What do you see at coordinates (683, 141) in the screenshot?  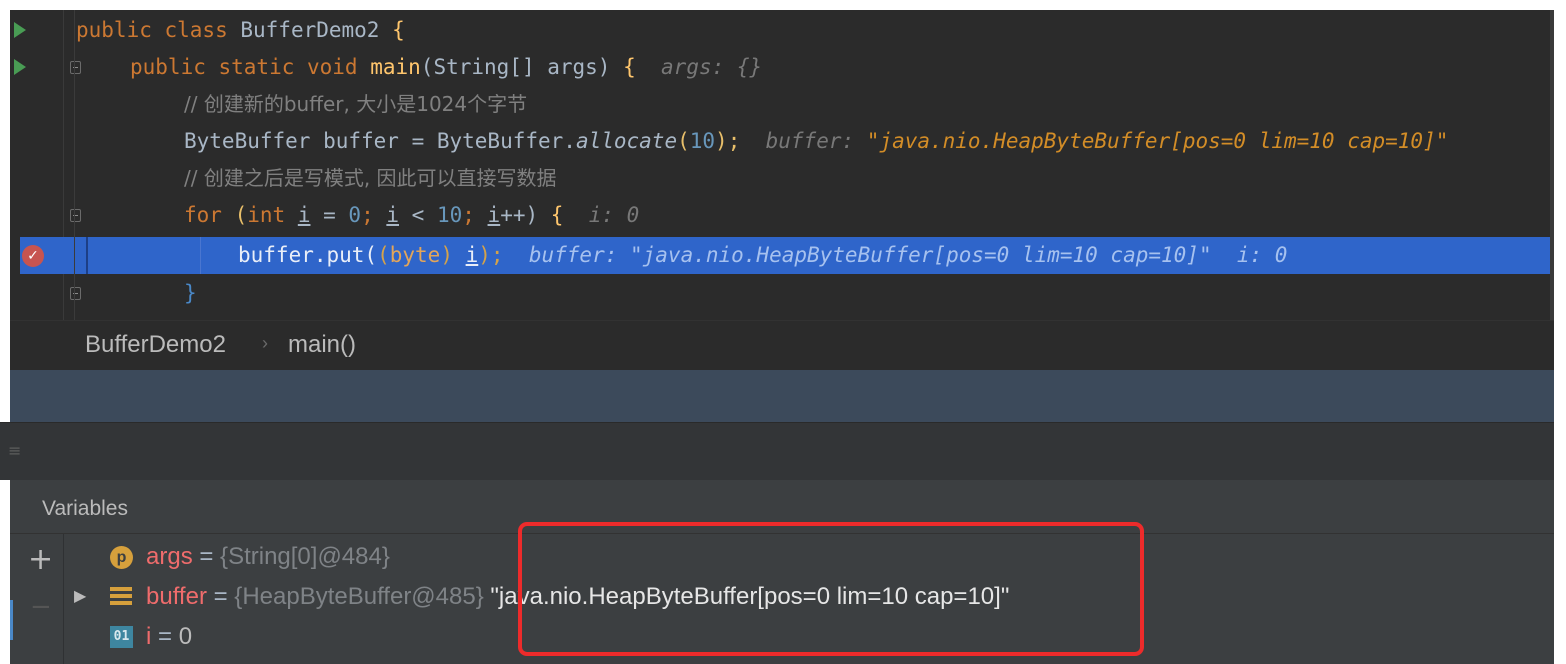 I see `allocate-open: (` at bounding box center [683, 141].